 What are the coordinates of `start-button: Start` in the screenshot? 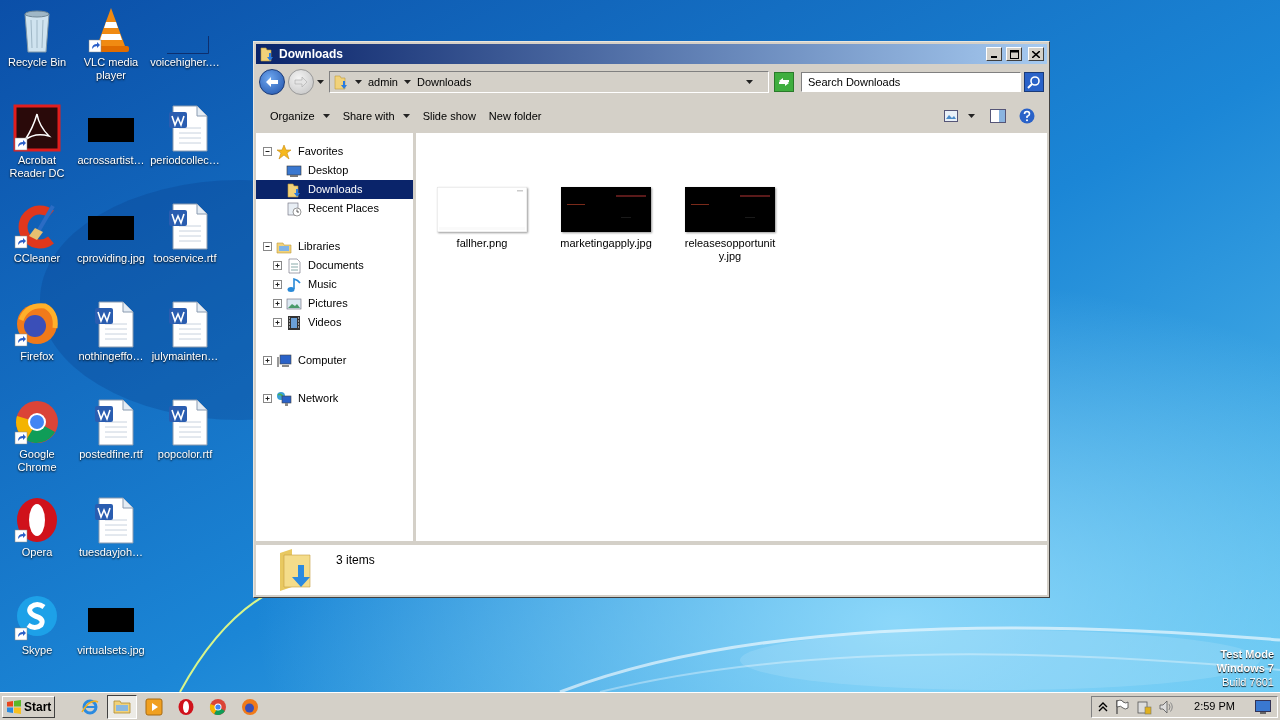 It's located at (29, 706).